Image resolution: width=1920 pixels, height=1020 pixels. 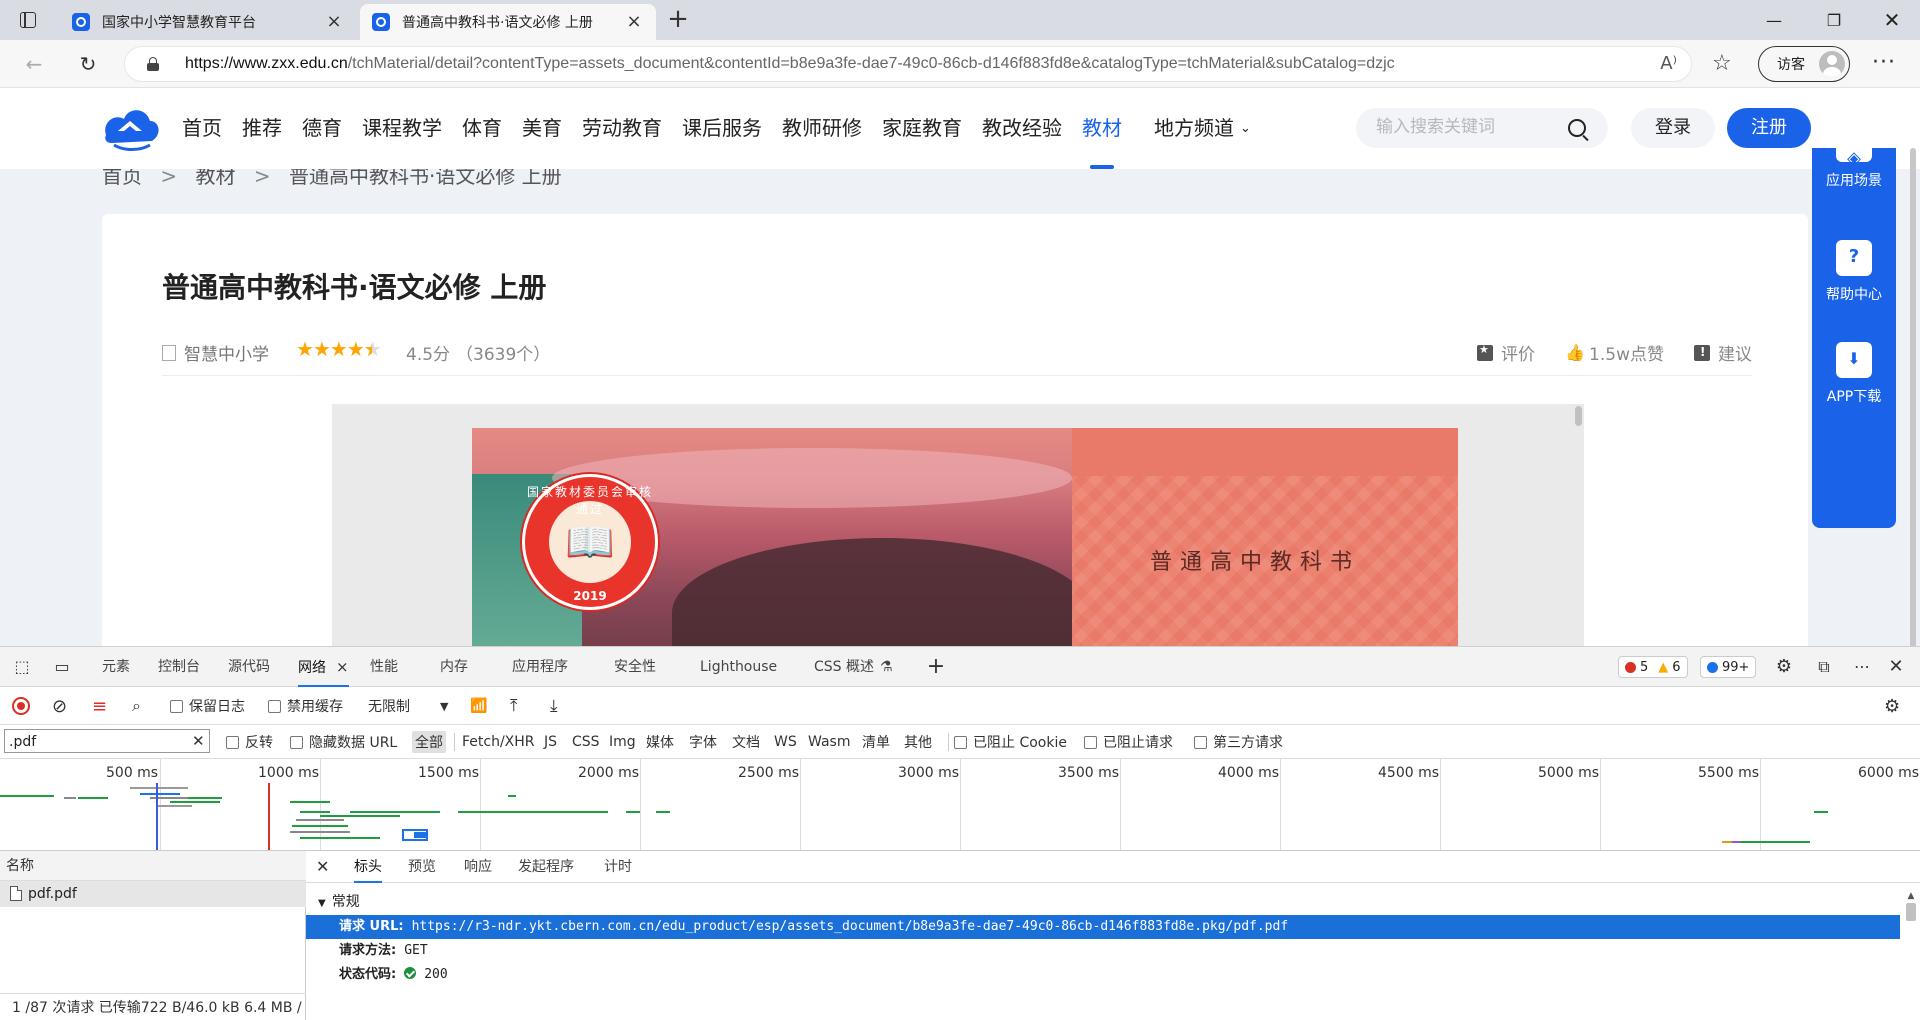 What do you see at coordinates (422, 867) in the screenshot?
I see `tab-preview: 预览` at bounding box center [422, 867].